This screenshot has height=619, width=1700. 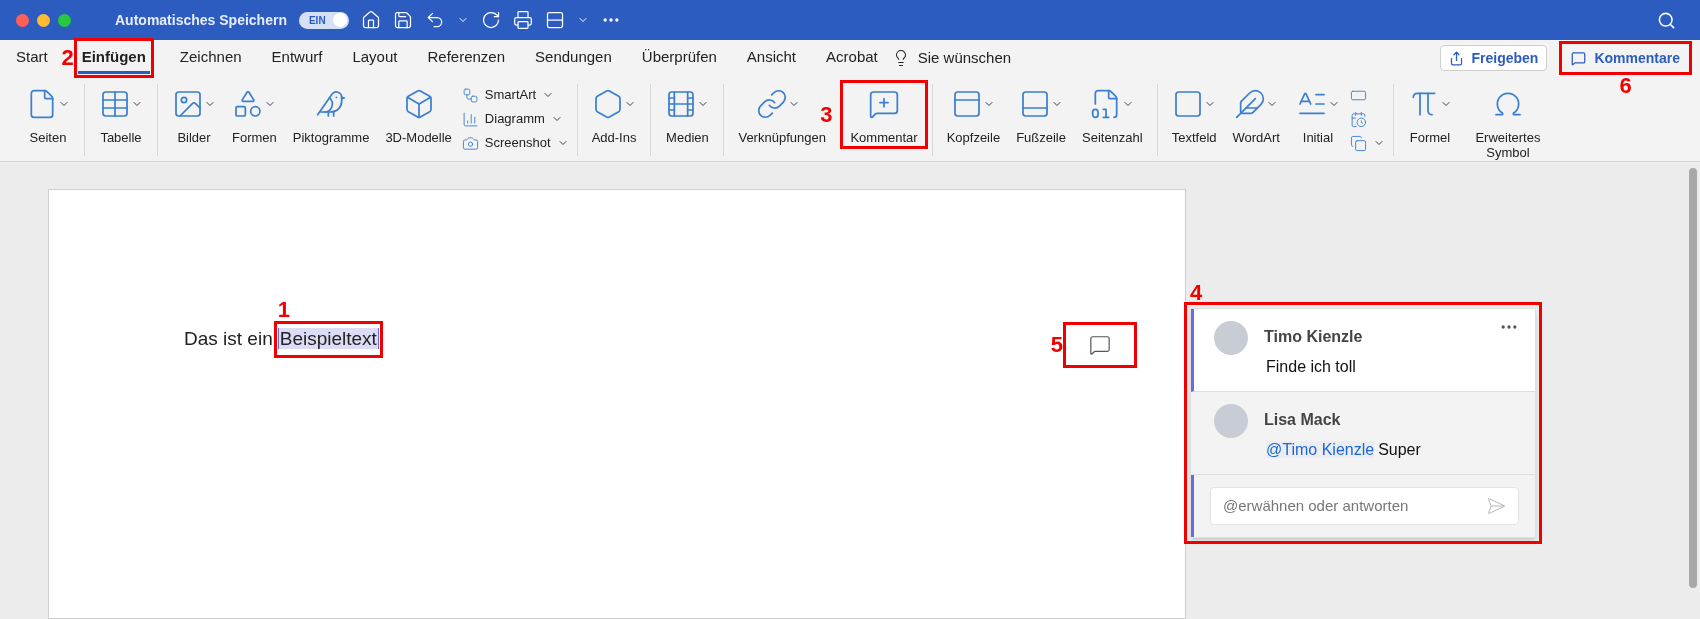 I want to click on ribbon-tab: Acrobat, so click(x=852, y=58).